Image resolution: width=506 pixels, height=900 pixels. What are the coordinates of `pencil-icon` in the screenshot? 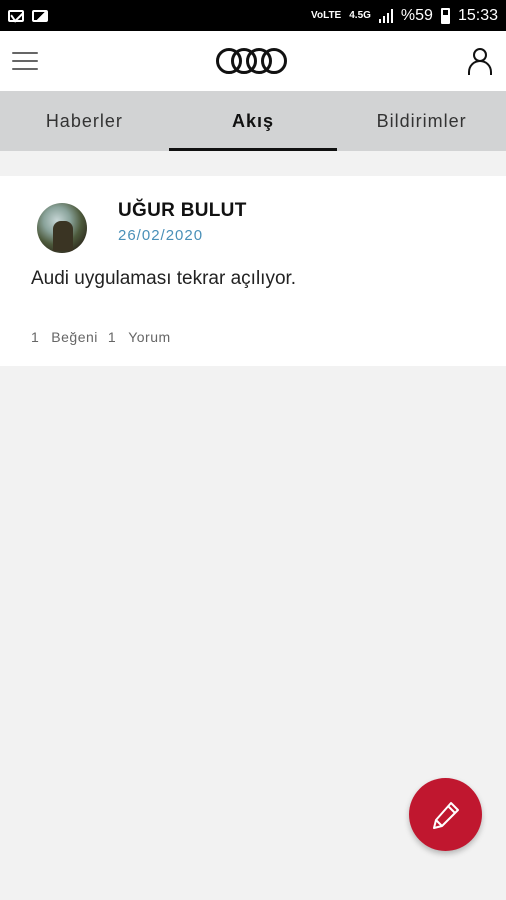 It's located at (445, 815).